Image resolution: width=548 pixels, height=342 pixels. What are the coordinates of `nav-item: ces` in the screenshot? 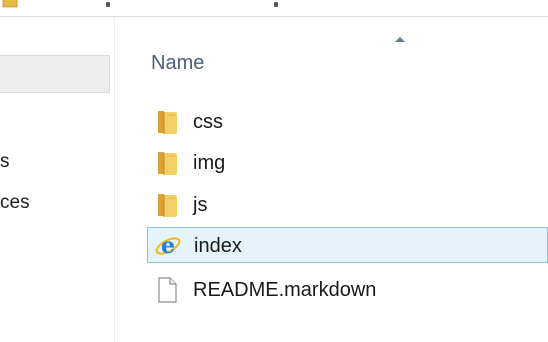 It's located at (15, 203).